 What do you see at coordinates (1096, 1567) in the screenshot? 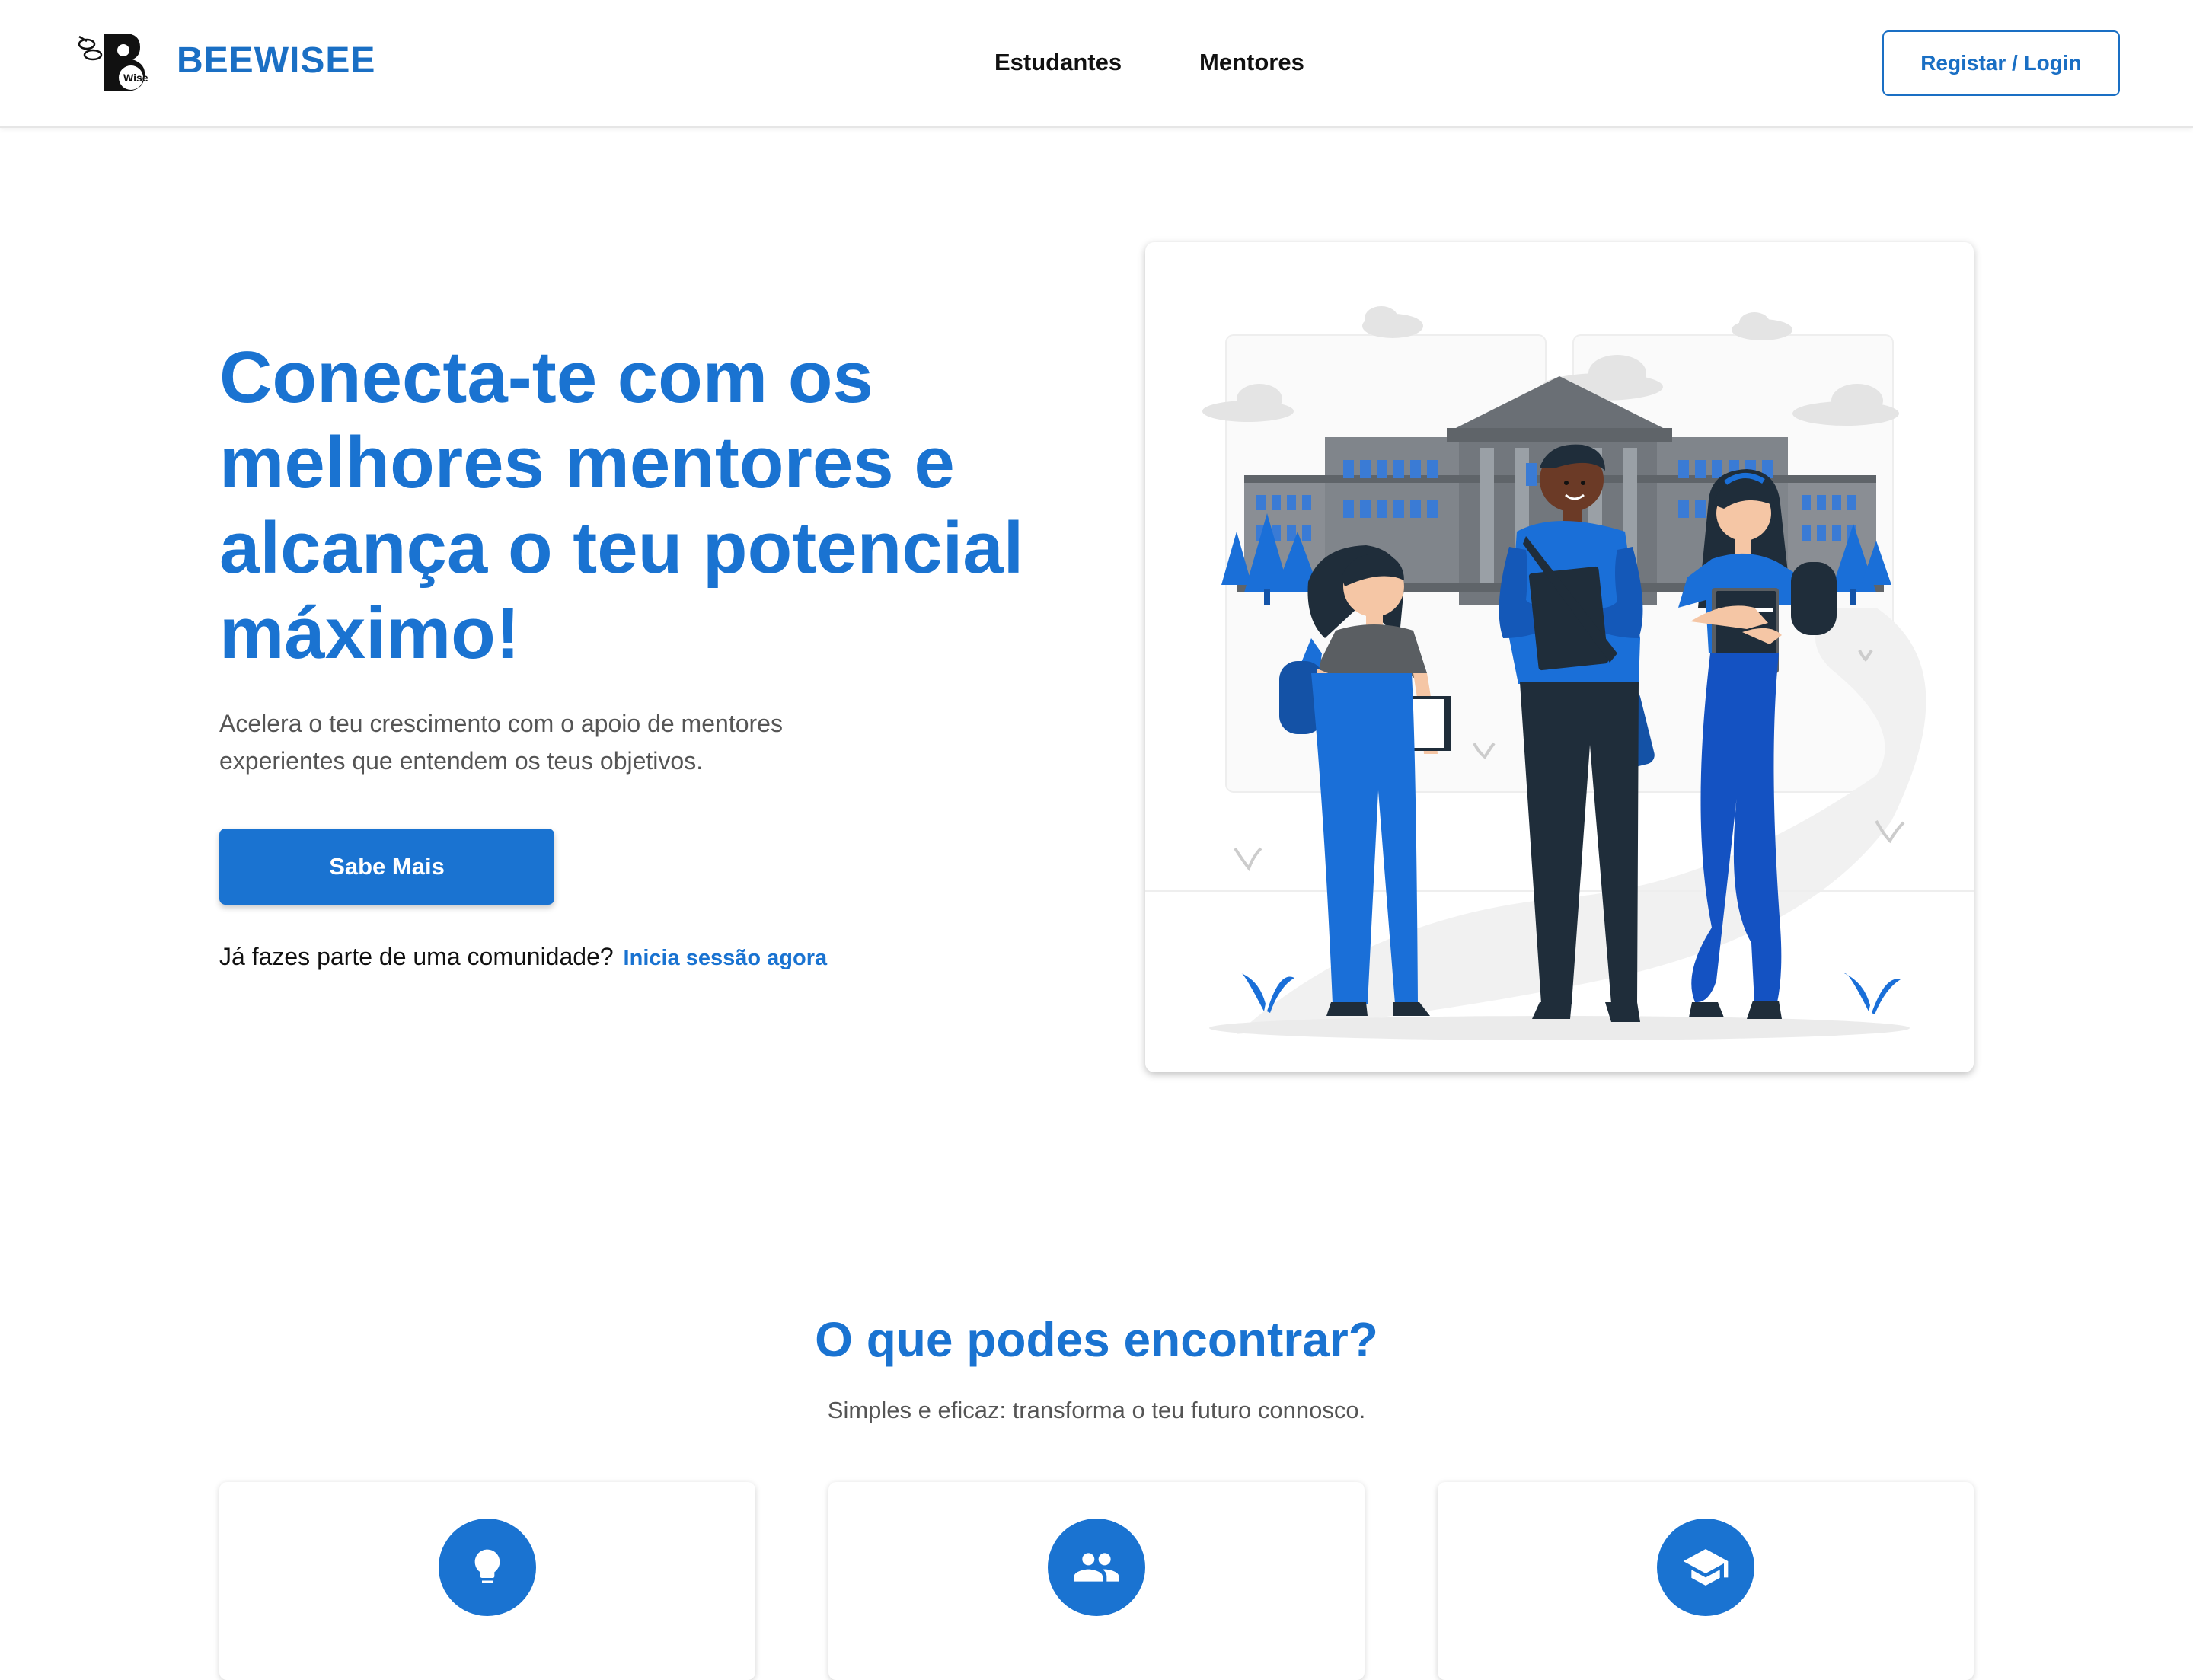
I see `people-icon` at bounding box center [1096, 1567].